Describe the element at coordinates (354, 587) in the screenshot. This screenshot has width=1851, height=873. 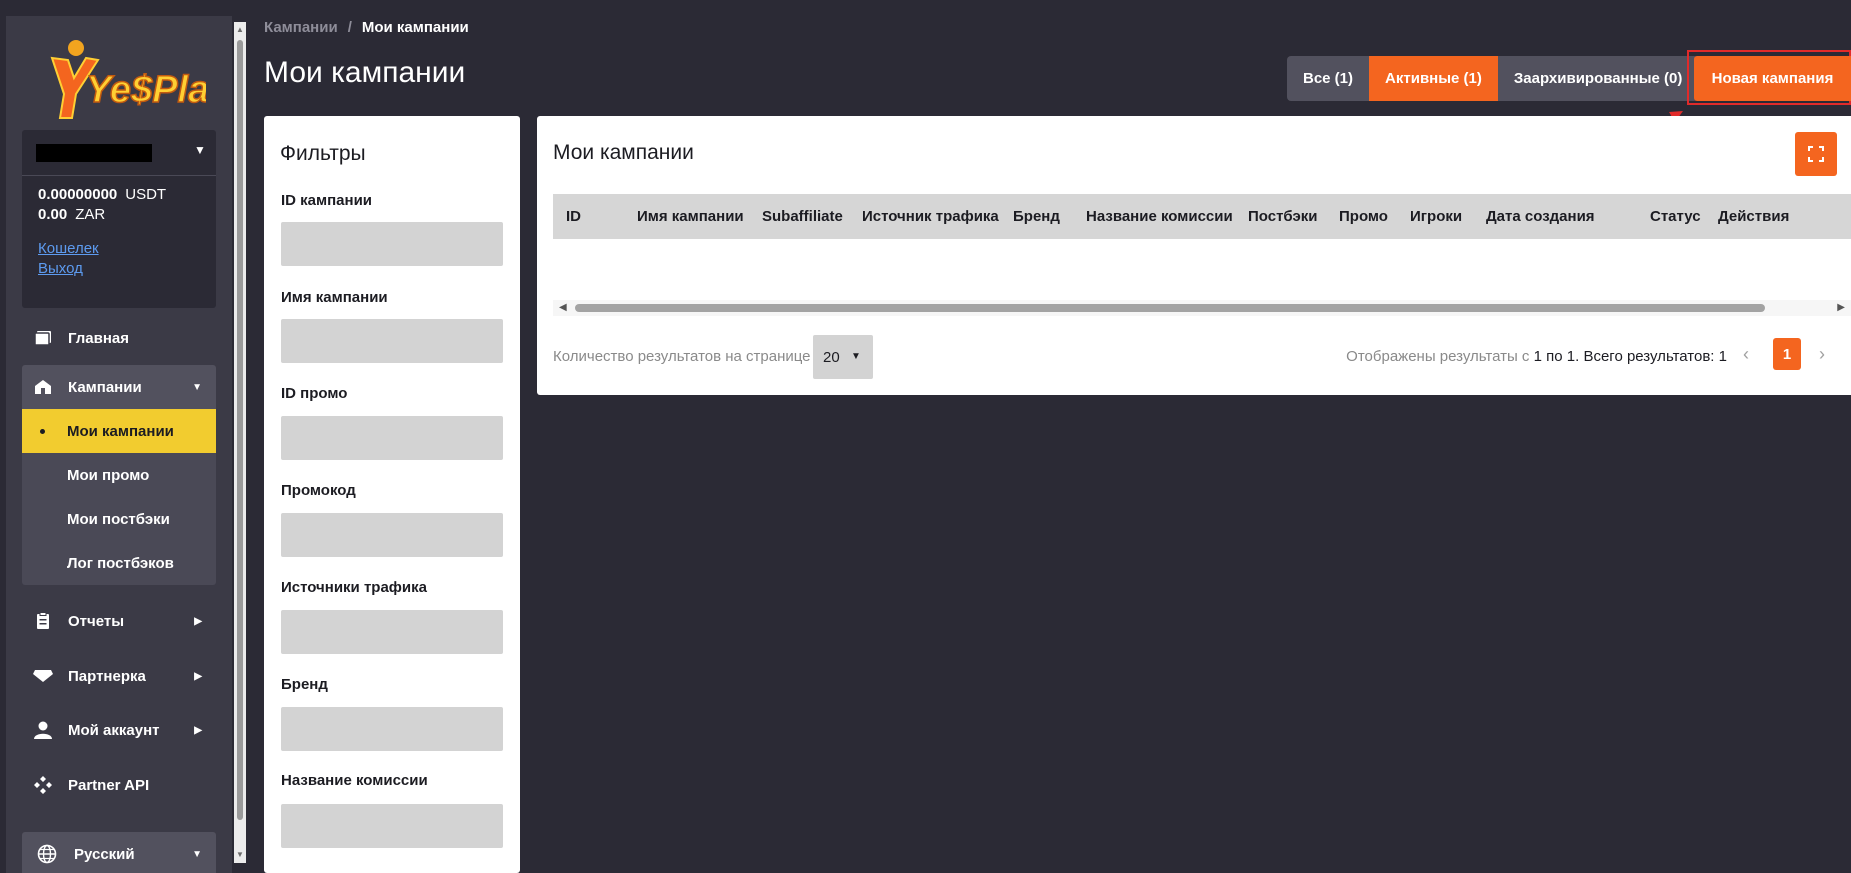
I see `filter-label-traffic-sources: Источники трафика` at that location.